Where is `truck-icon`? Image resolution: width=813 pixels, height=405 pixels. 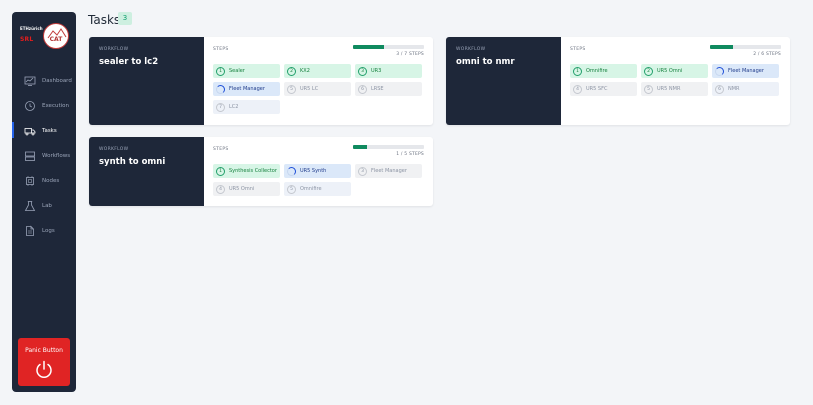
truck-icon is located at coordinates (30, 131).